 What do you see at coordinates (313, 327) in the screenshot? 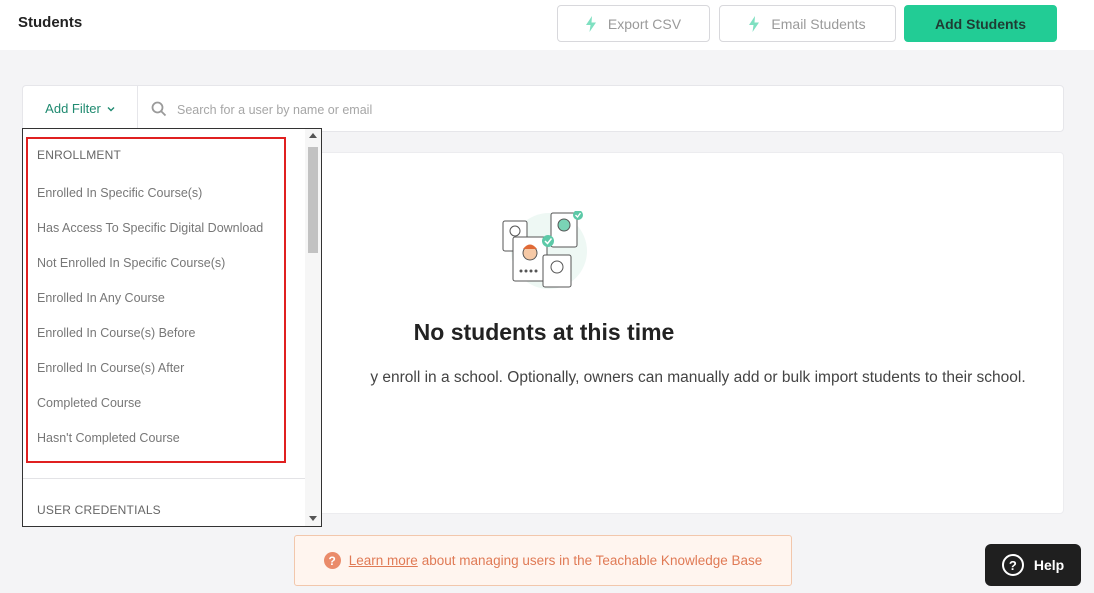
I see `dropdown-scrollbar` at bounding box center [313, 327].